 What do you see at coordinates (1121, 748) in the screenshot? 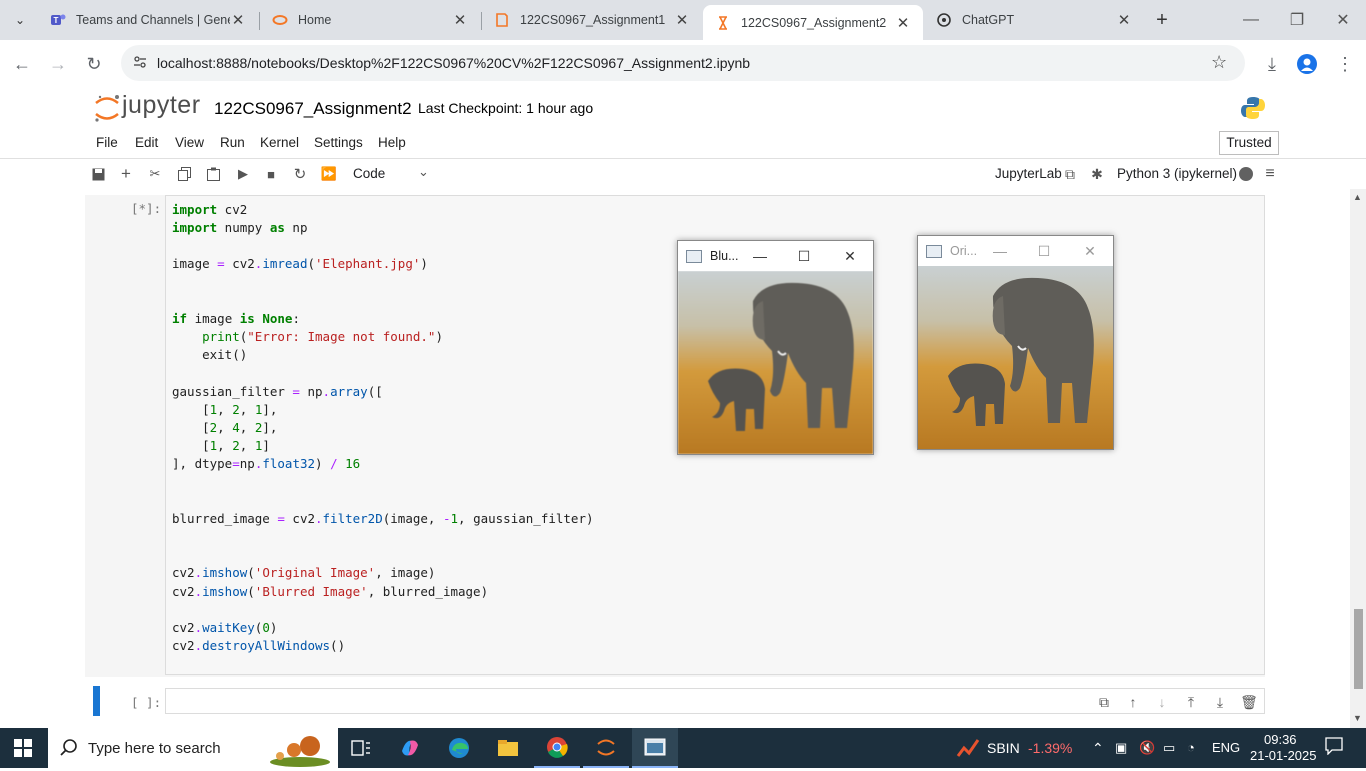
I see `meet-now-icon: ▣` at bounding box center [1121, 748].